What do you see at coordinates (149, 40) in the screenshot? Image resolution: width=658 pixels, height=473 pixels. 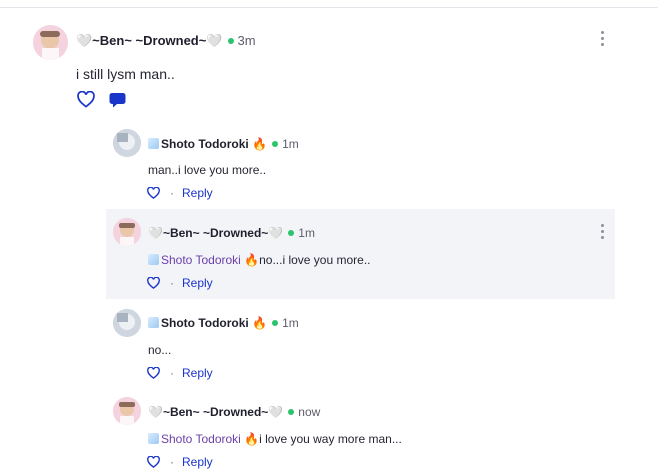 I see `post-author-name: 🤍~Ben~ ~Drowned~🤍` at bounding box center [149, 40].